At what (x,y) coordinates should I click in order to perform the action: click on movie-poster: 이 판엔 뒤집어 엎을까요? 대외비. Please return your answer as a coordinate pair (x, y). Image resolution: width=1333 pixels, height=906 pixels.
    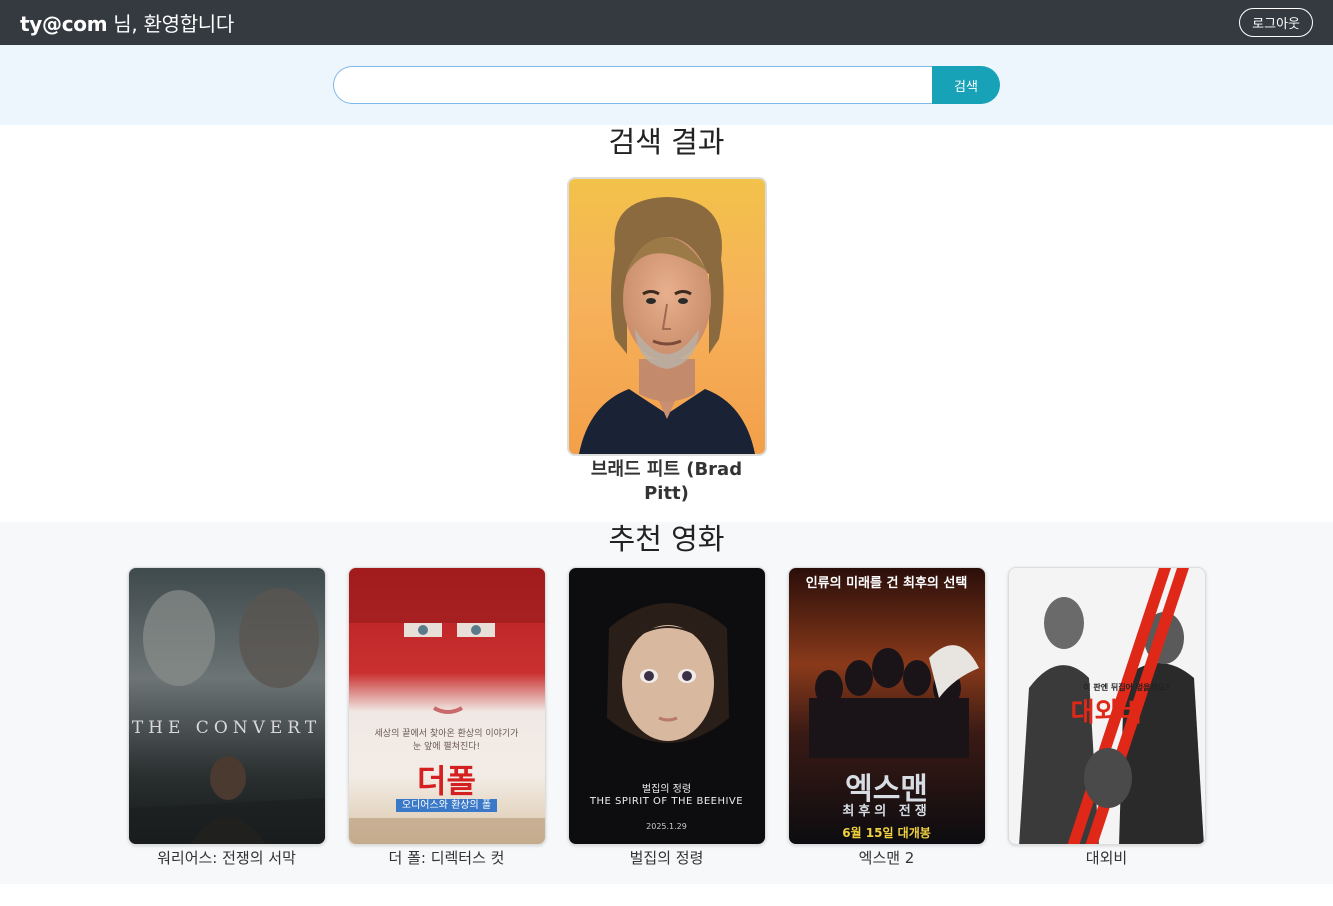
    Looking at the image, I should click on (1106, 706).